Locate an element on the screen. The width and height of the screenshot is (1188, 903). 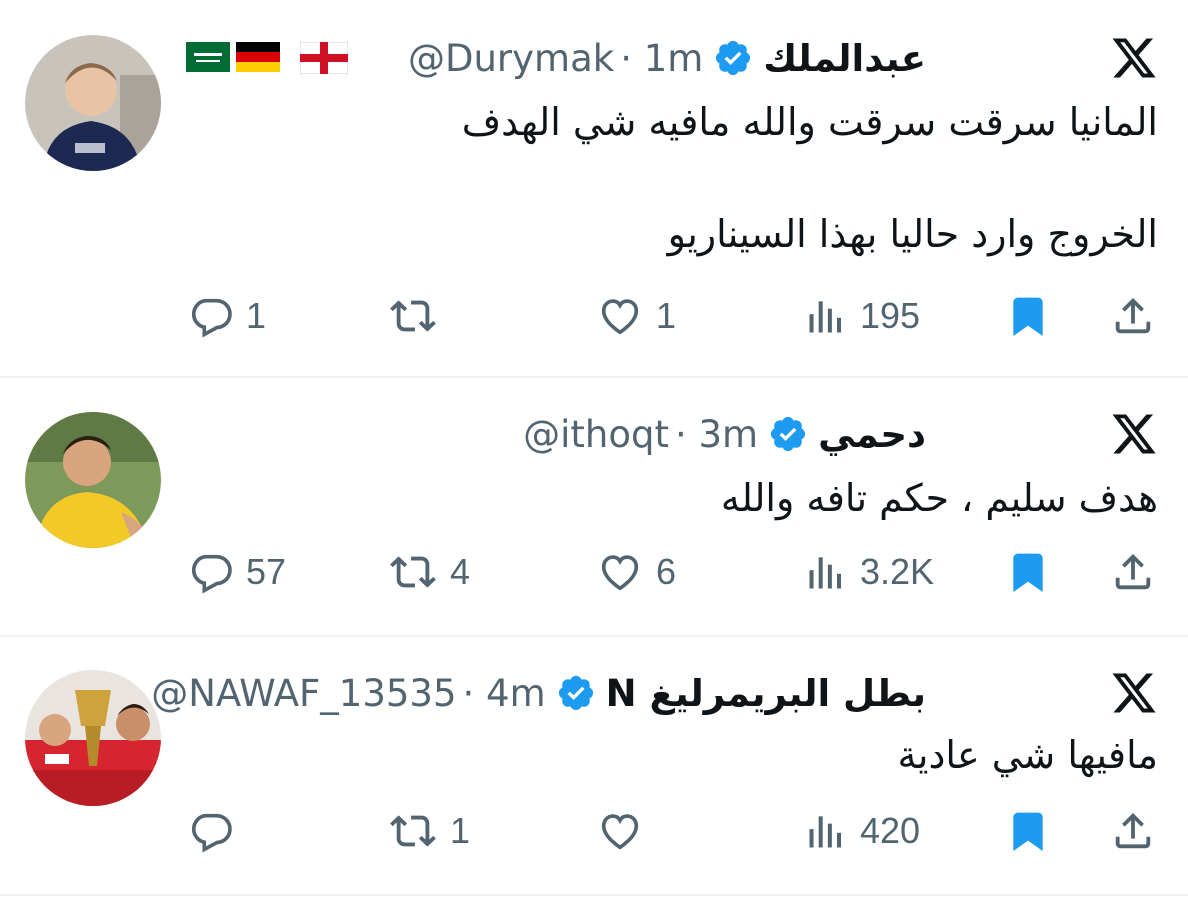
views-button: 3.2K is located at coordinates (869, 572).